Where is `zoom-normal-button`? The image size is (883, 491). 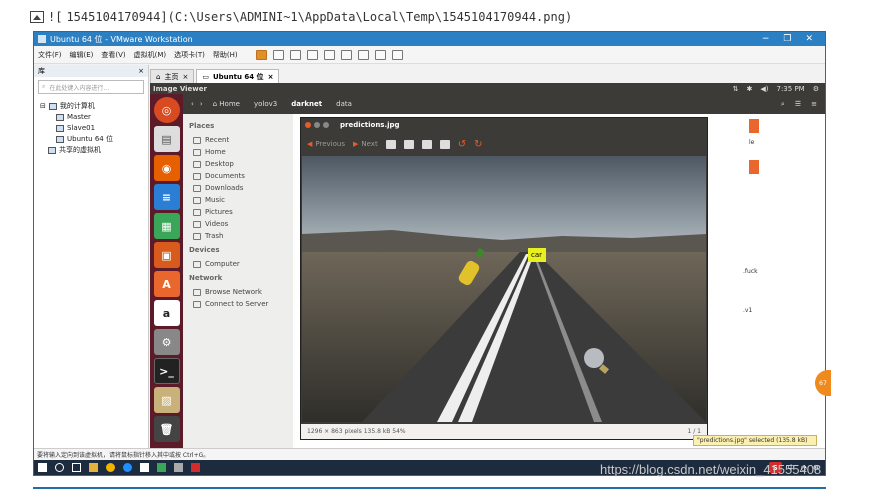 zoom-normal-button is located at coordinates (426, 144).